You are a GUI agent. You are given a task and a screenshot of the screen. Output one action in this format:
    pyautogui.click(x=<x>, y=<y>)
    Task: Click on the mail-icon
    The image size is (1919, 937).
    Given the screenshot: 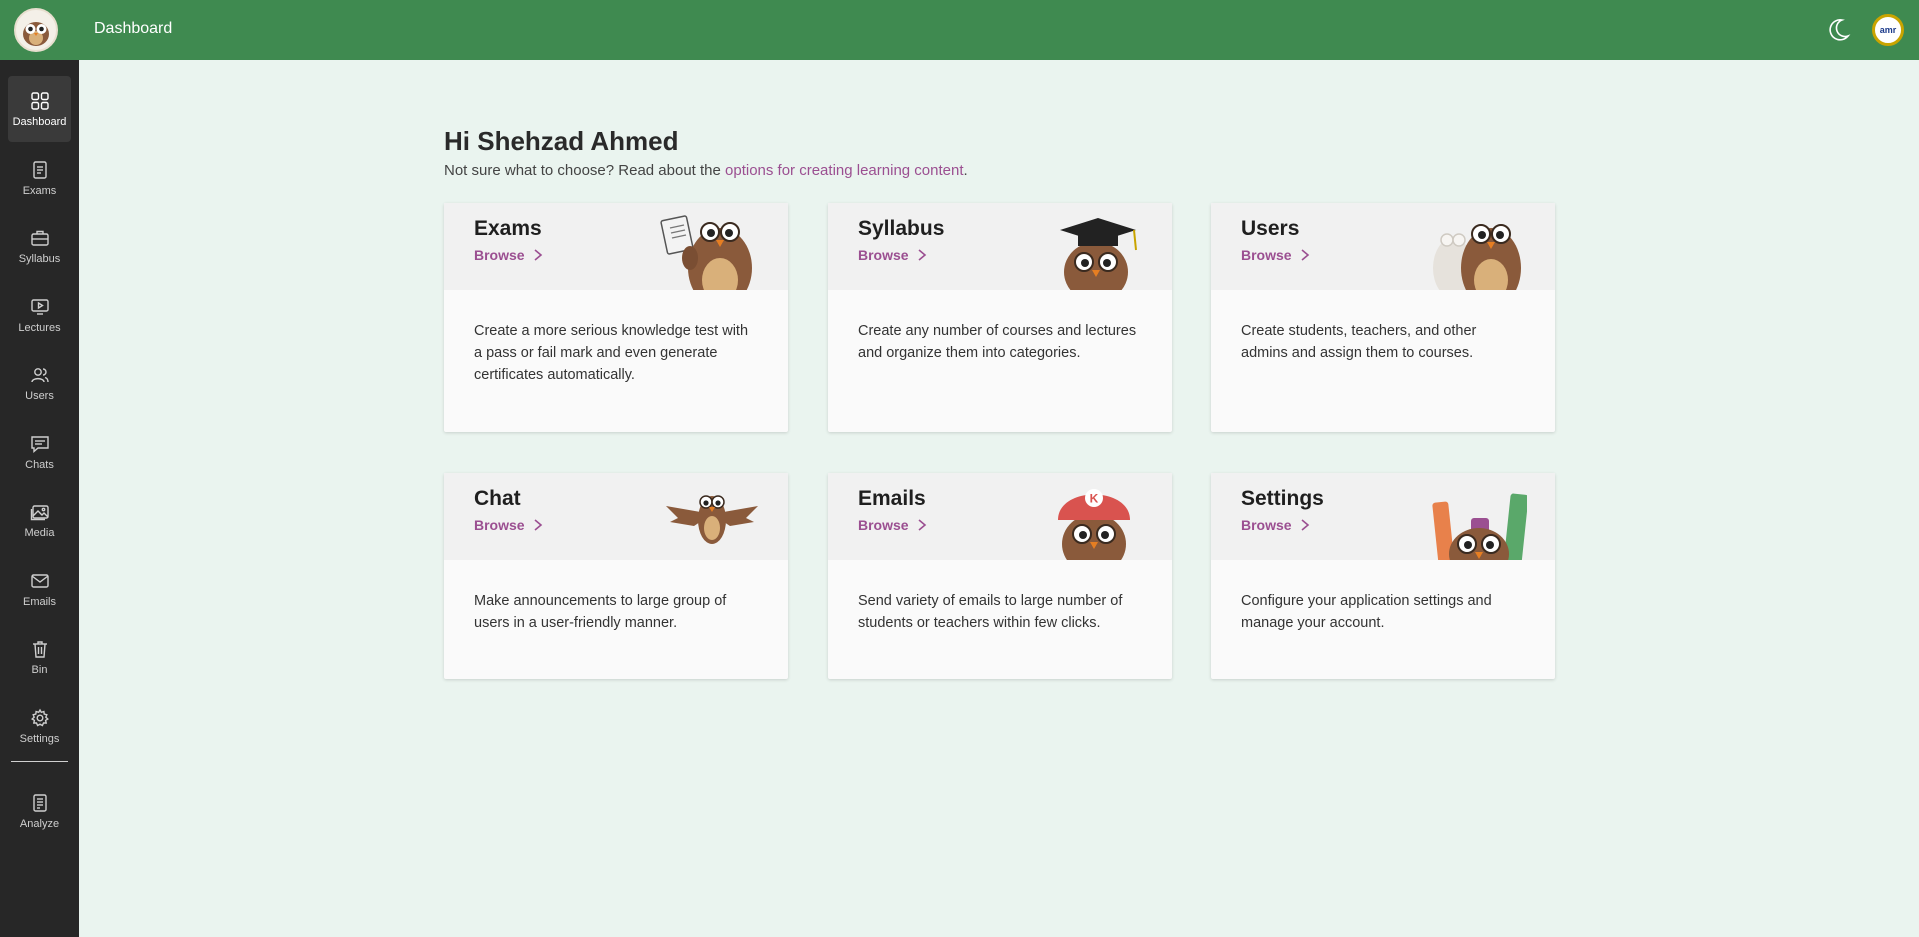 What is the action you would take?
    pyautogui.click(x=39, y=580)
    